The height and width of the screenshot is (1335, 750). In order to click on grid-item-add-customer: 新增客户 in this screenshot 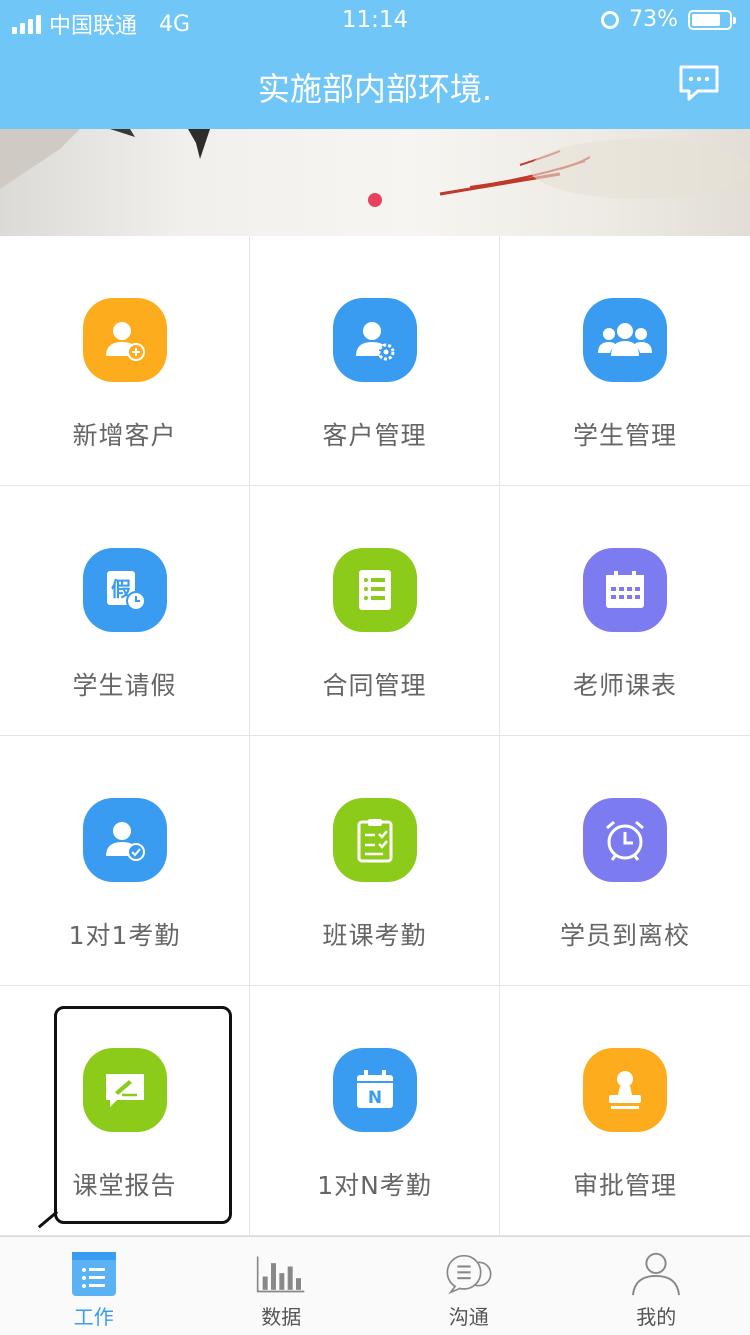, I will do `click(125, 361)`.